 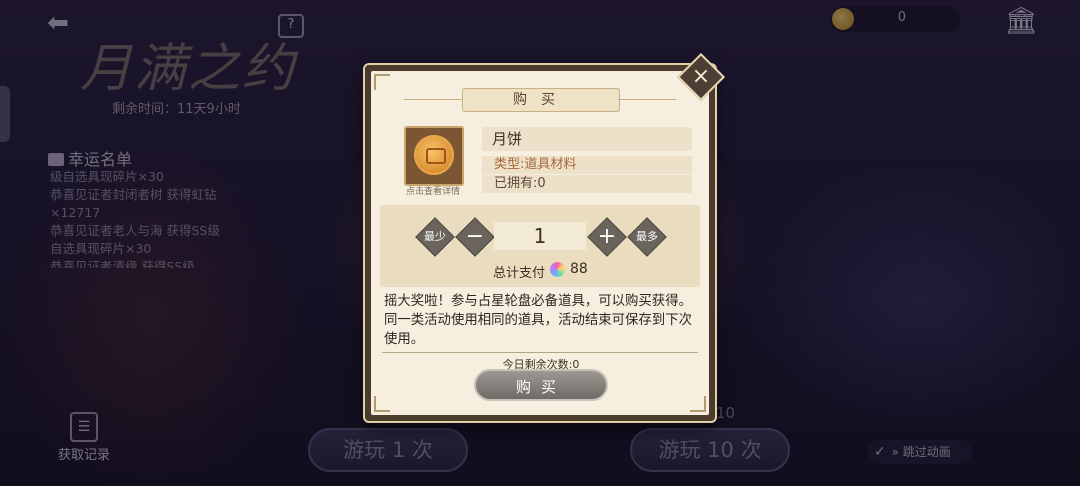 What do you see at coordinates (540, 236) in the screenshot?
I see `quantity-input: 1` at bounding box center [540, 236].